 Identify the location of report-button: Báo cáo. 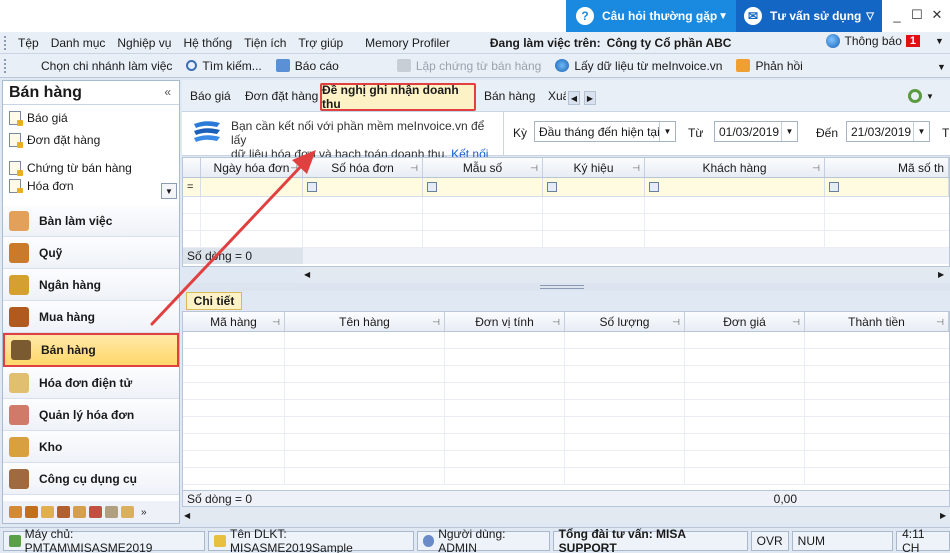
(307, 66).